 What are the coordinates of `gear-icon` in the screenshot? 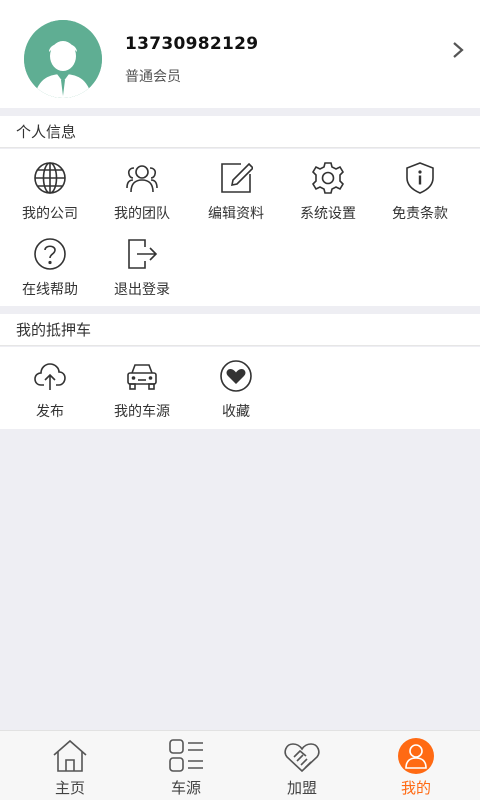 It's located at (328, 178).